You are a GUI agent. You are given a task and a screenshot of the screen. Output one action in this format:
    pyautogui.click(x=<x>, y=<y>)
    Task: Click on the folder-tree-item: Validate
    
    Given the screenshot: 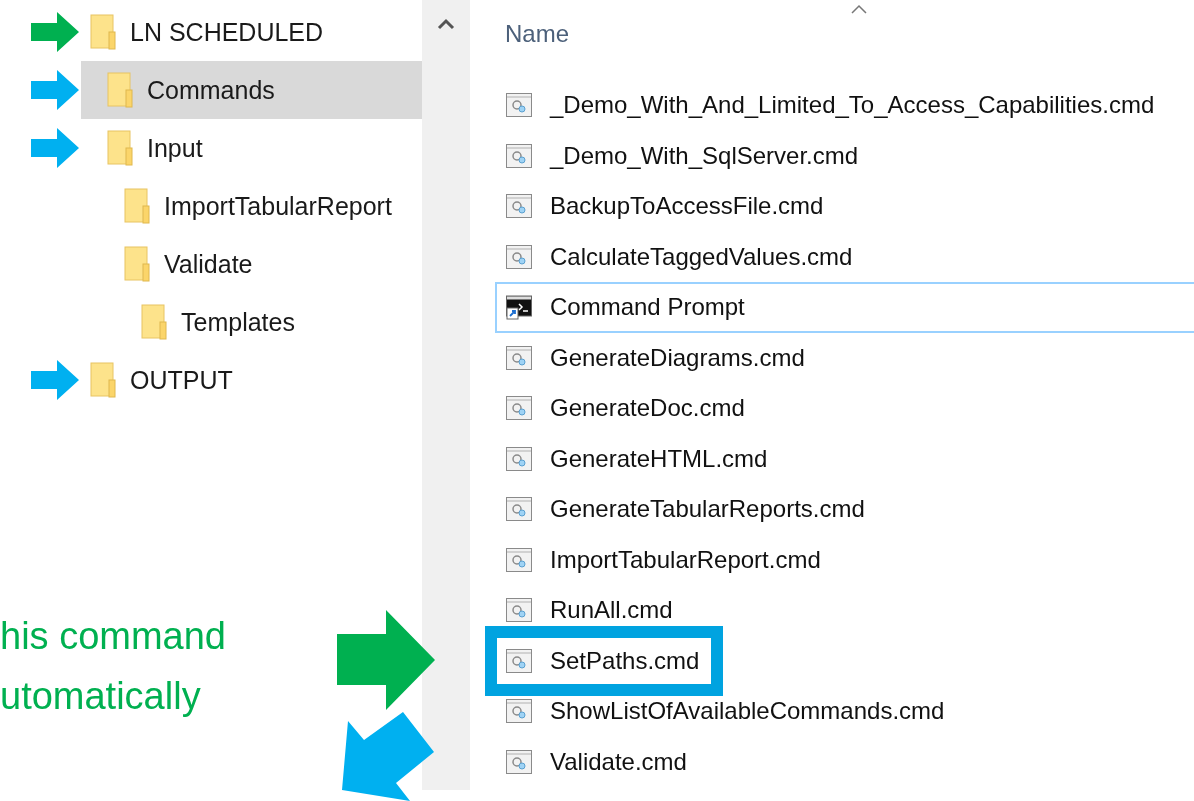 What is the action you would take?
    pyautogui.click(x=251, y=264)
    